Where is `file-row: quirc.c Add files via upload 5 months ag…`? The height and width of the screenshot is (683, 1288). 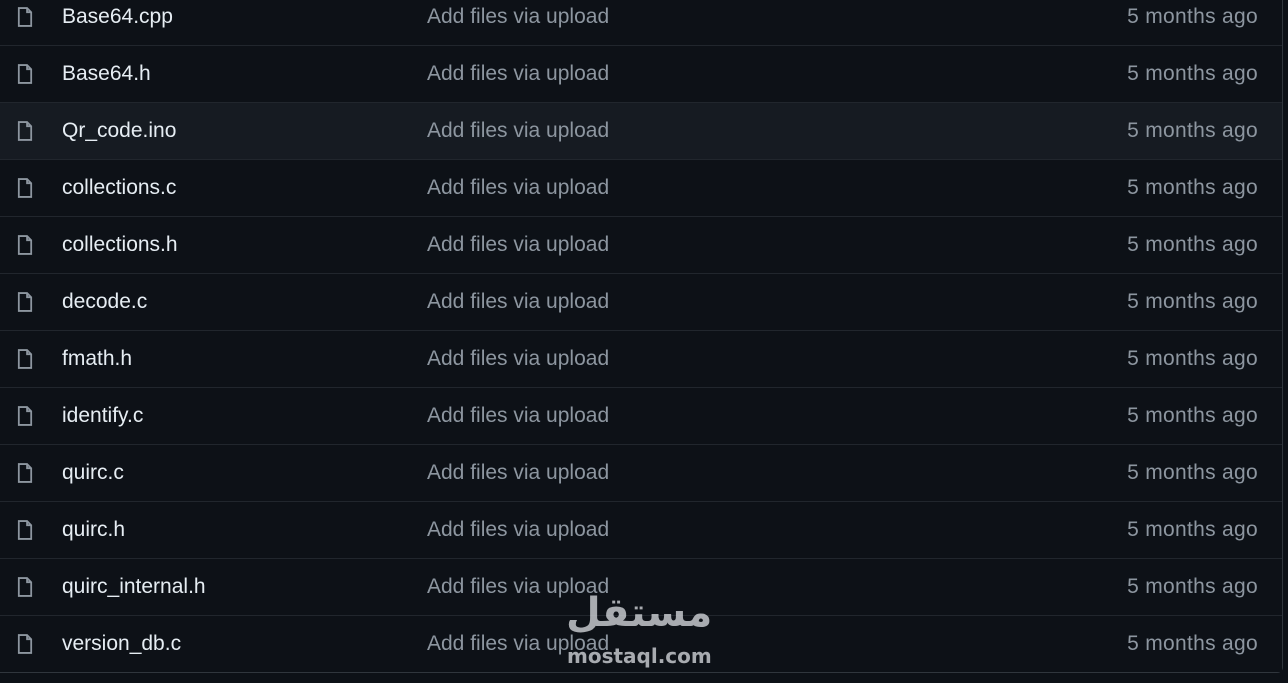
file-row: quirc.c Add files via upload 5 months ag… is located at coordinates (641, 472).